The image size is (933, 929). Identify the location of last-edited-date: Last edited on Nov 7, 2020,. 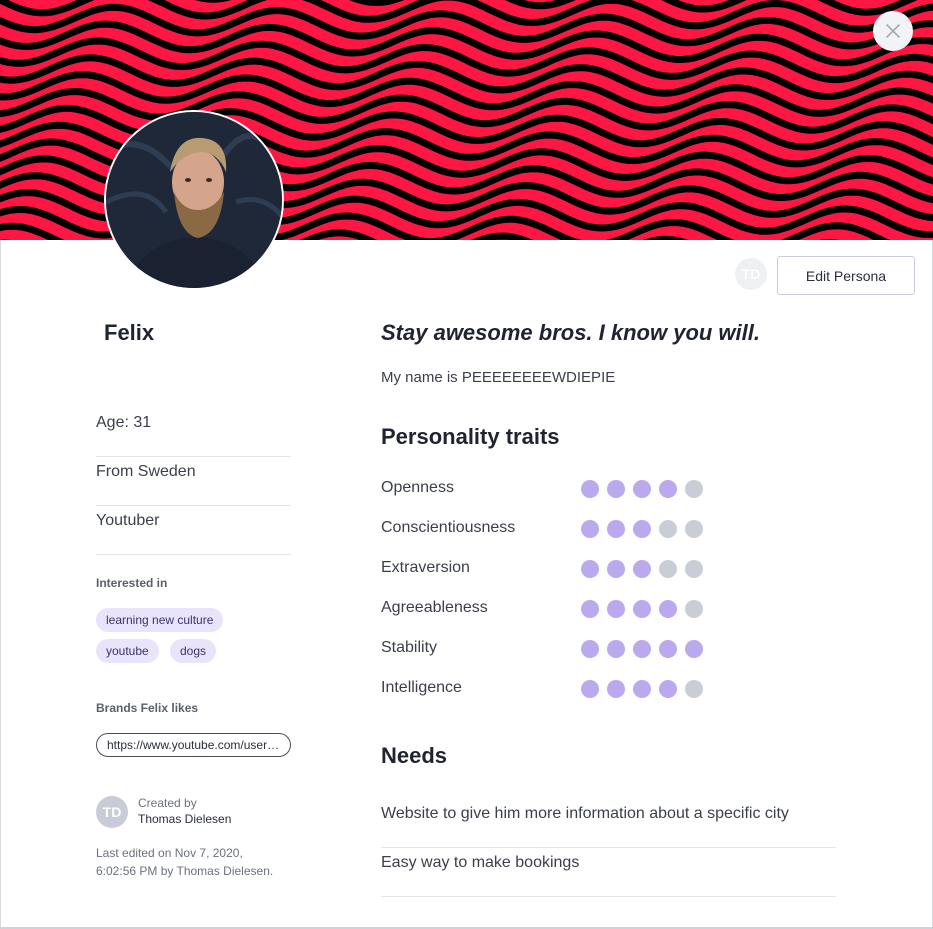
(169, 853).